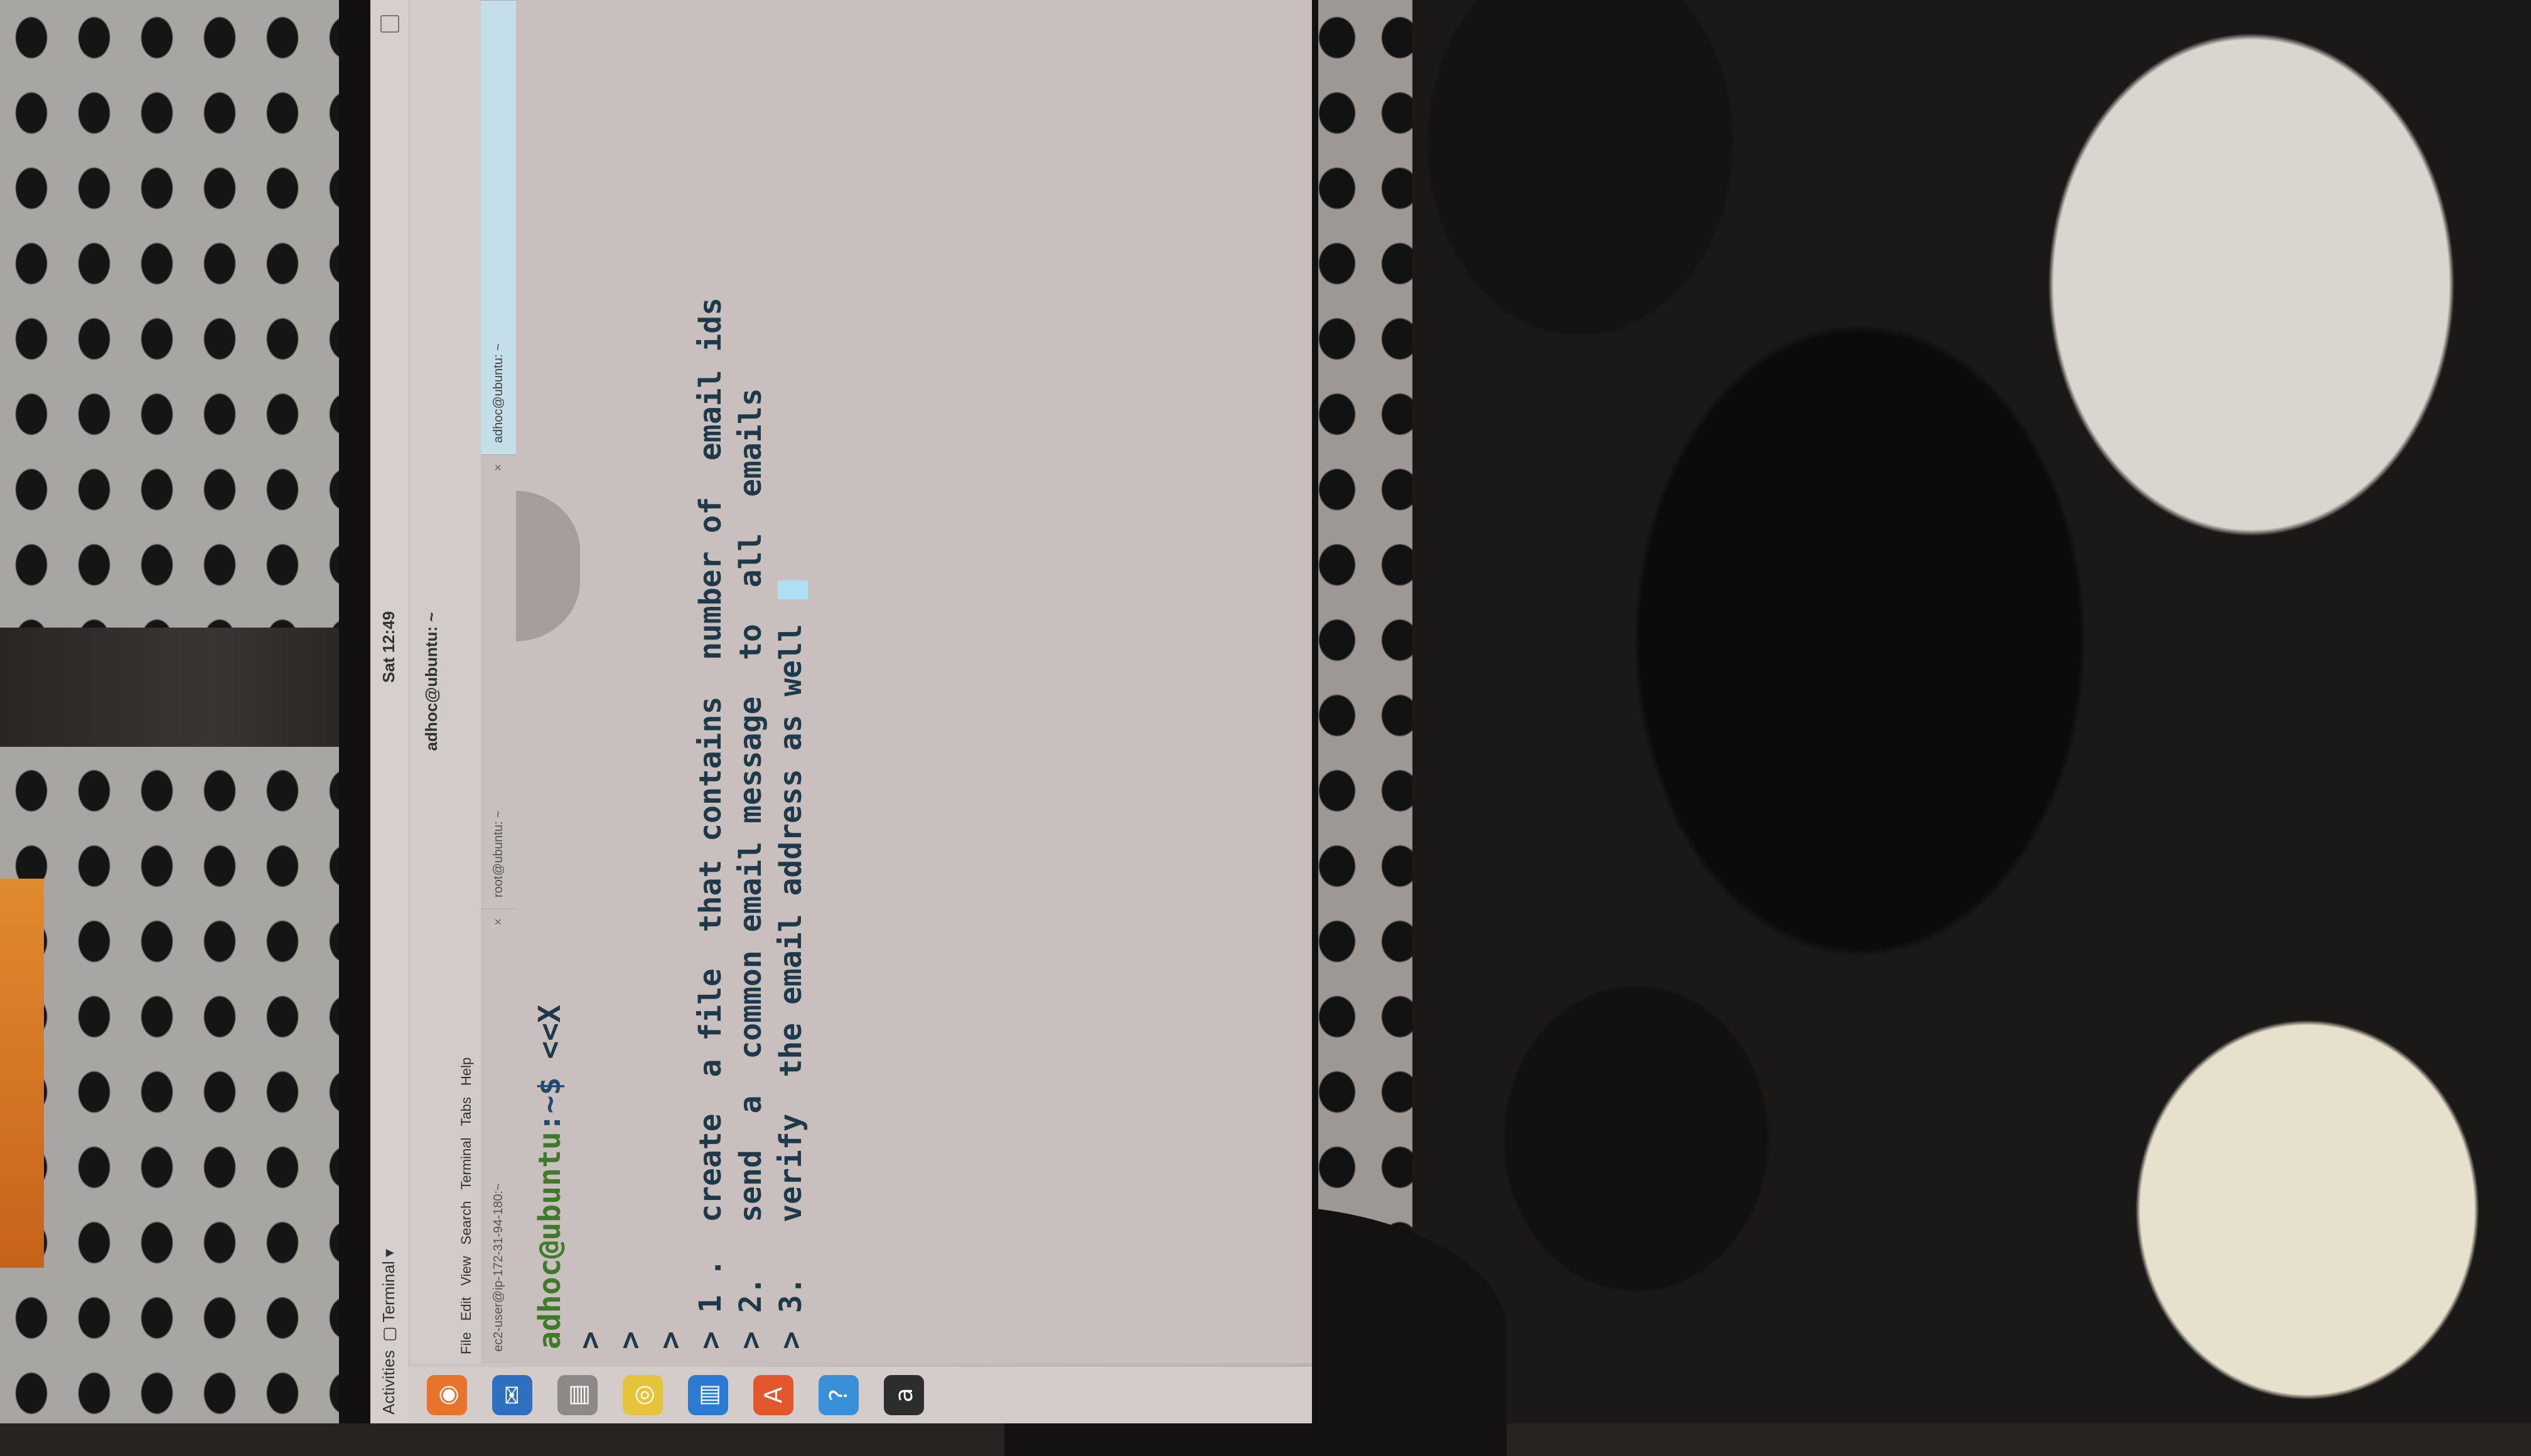  What do you see at coordinates (773, 1395) in the screenshot?
I see `software-center-icon: A` at bounding box center [773, 1395].